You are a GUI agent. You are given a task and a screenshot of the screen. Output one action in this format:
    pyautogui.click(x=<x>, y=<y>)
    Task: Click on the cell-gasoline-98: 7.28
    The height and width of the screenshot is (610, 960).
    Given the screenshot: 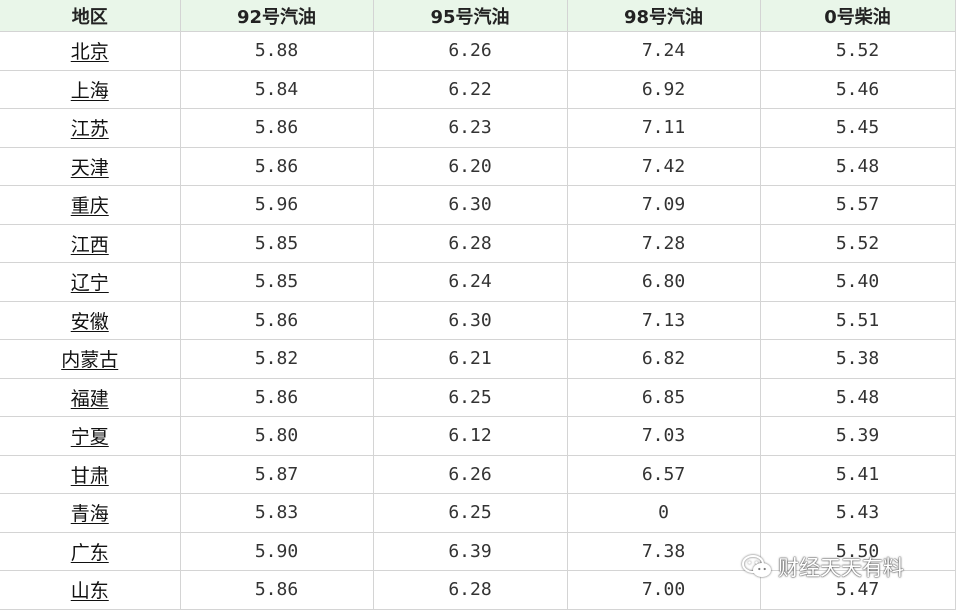 What is the action you would take?
    pyautogui.click(x=663, y=243)
    